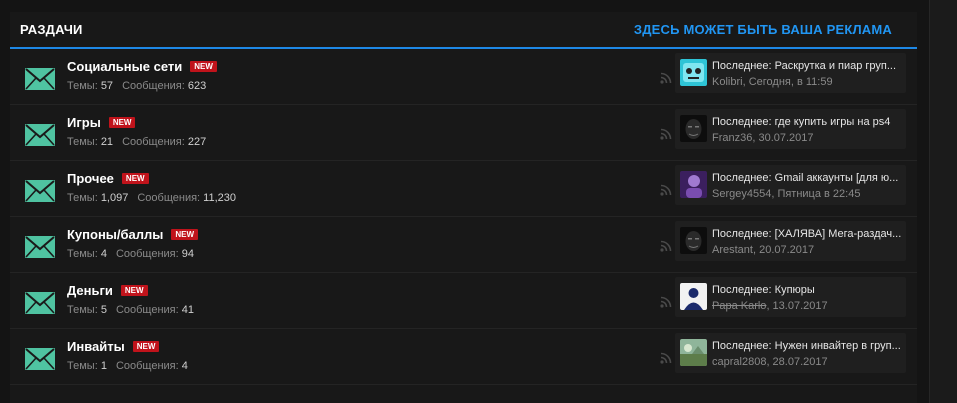 The width and height of the screenshot is (957, 403). What do you see at coordinates (796, 362) in the screenshot?
I see `last-post-date: , 28.07.2017` at bounding box center [796, 362].